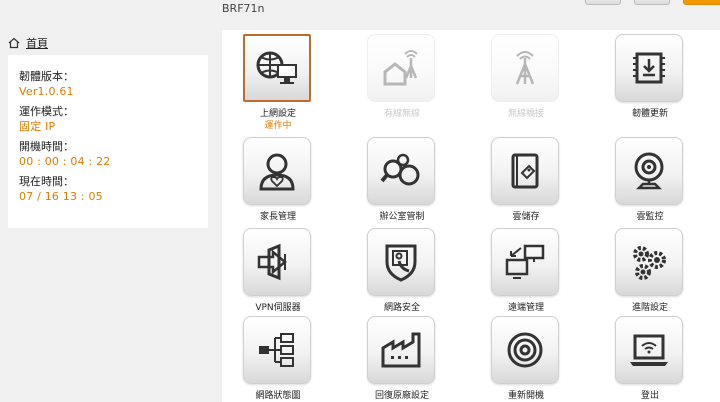 Image resolution: width=720 pixels, height=402 pixels. What do you see at coordinates (401, 262) in the screenshot?
I see `shield-person-icon` at bounding box center [401, 262].